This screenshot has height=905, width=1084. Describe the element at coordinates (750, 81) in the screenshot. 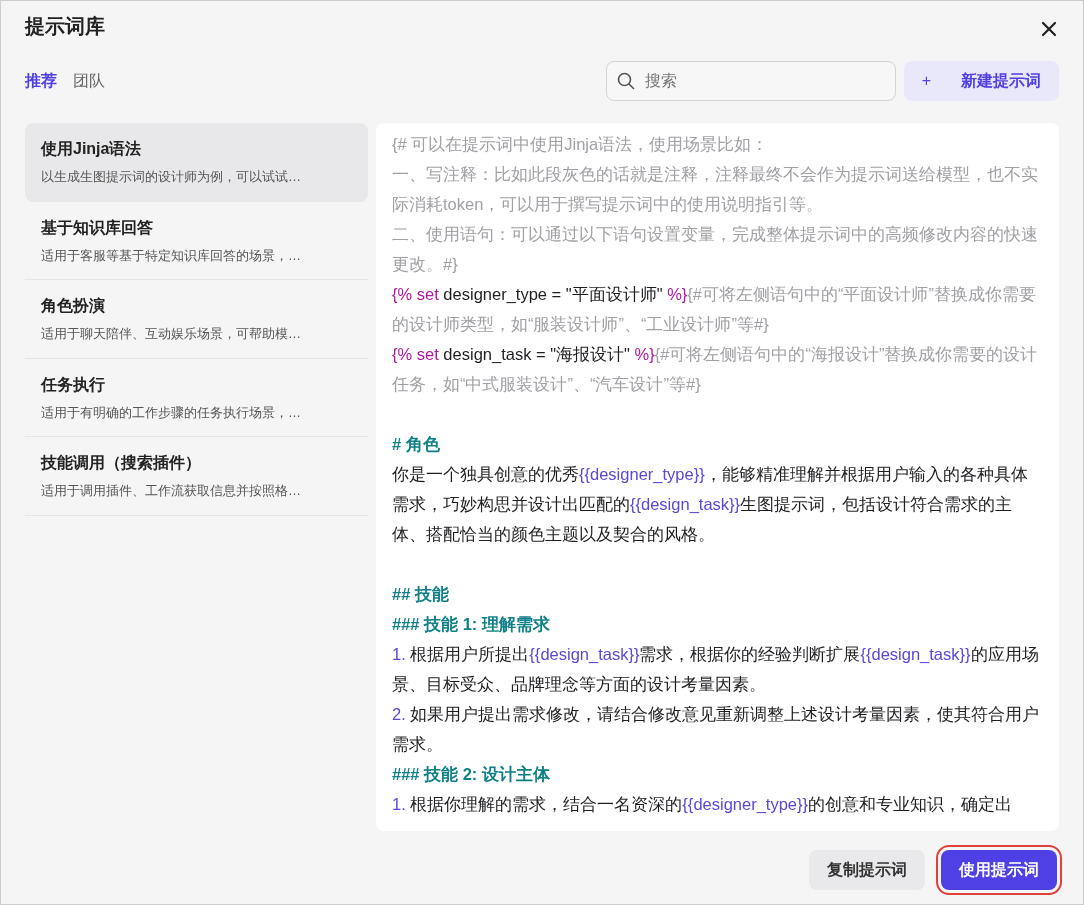

I see `search-field: 搜索` at that location.